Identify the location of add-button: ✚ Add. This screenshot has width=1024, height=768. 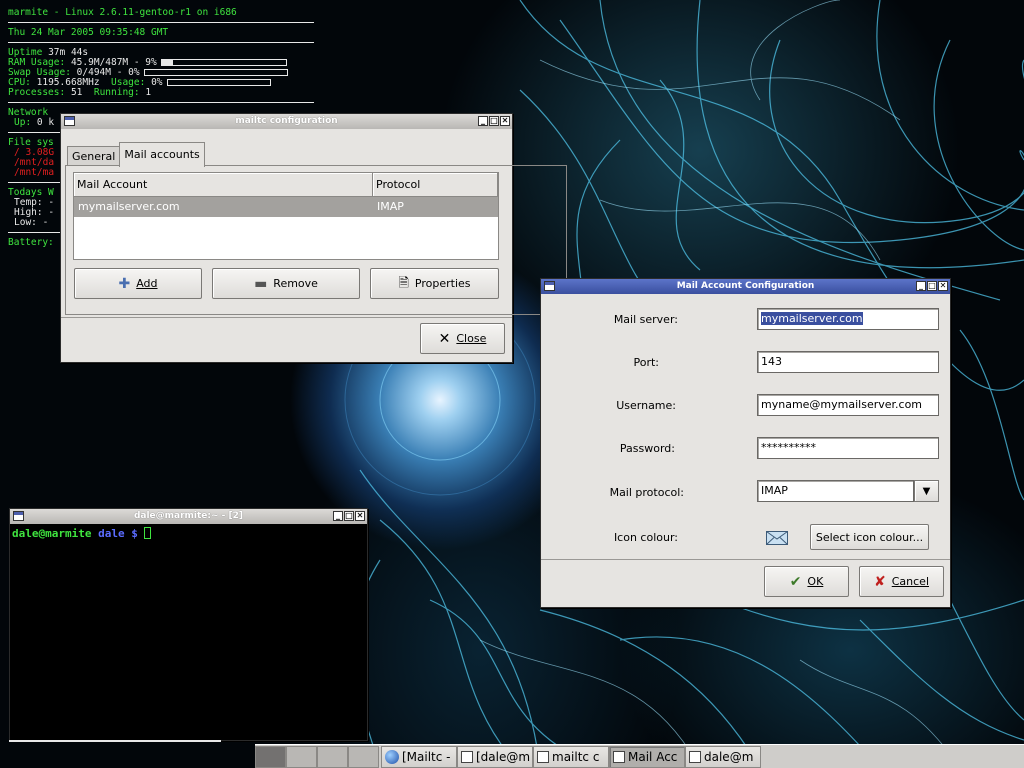
(138, 283).